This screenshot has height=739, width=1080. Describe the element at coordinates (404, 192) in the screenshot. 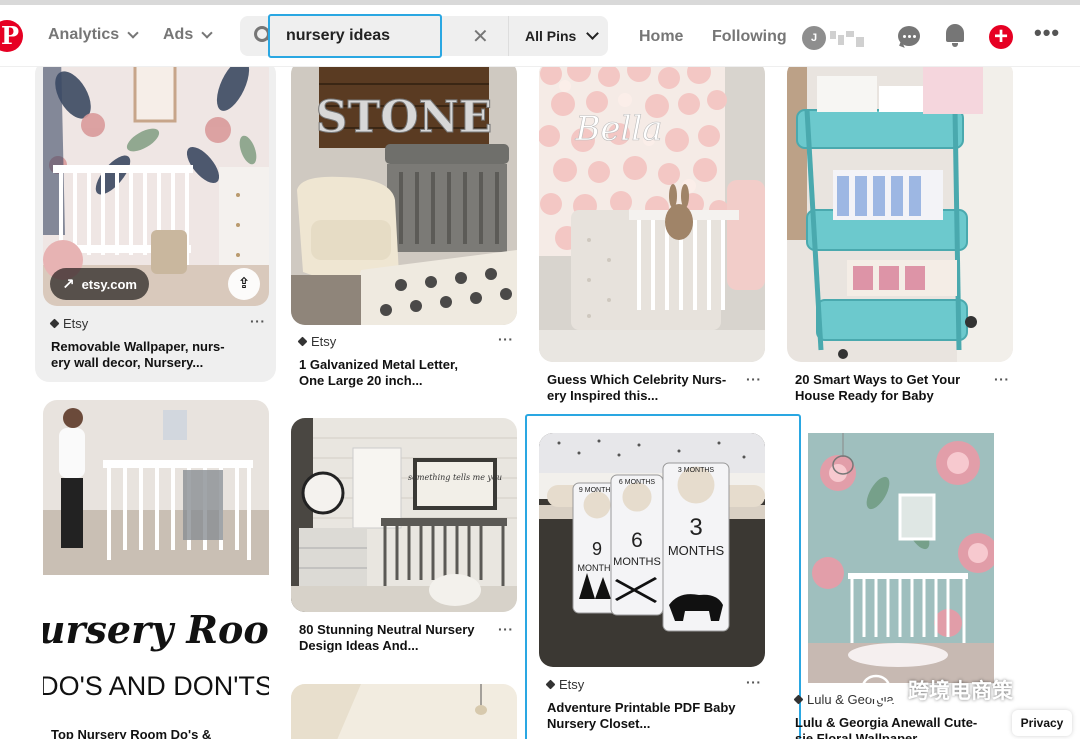

I see `pin-image-stone-letters: STONE` at that location.